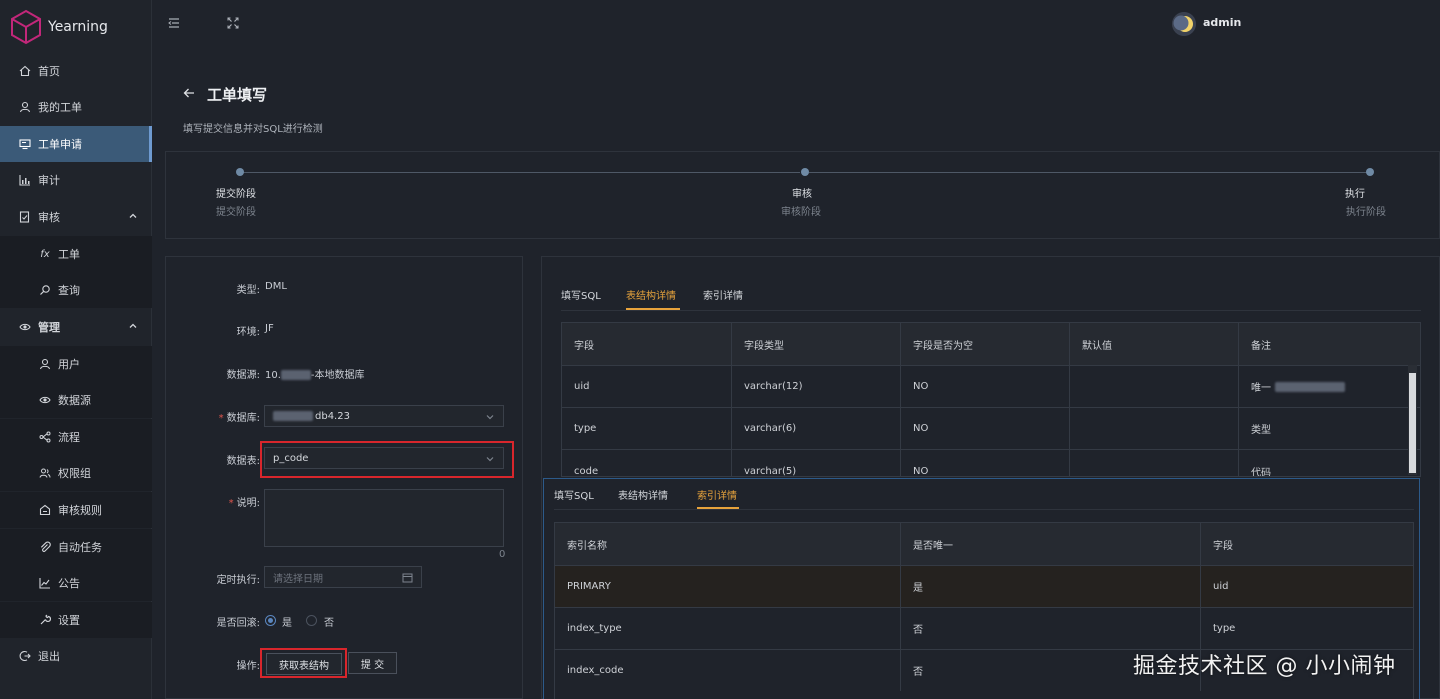  I want to click on step-title: 执行, so click(1355, 194).